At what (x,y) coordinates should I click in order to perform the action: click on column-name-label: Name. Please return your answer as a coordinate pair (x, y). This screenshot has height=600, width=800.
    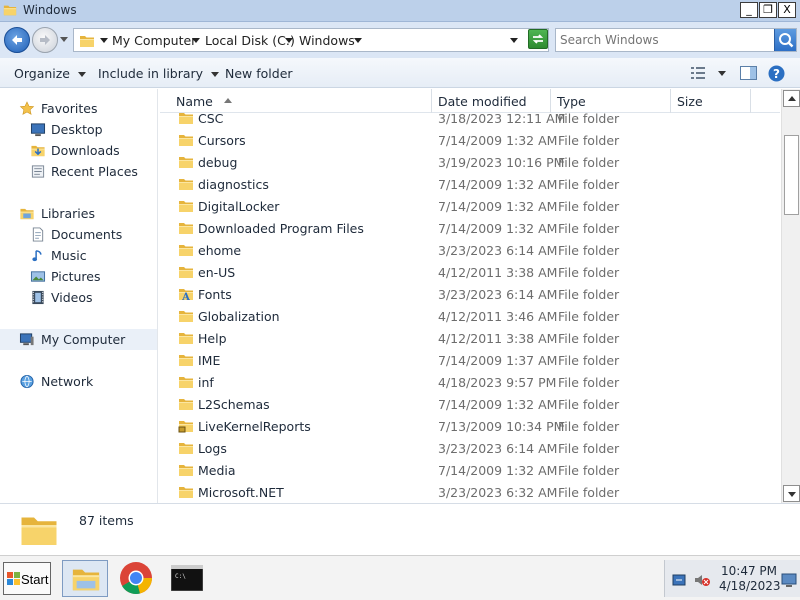
    Looking at the image, I should click on (194, 101).